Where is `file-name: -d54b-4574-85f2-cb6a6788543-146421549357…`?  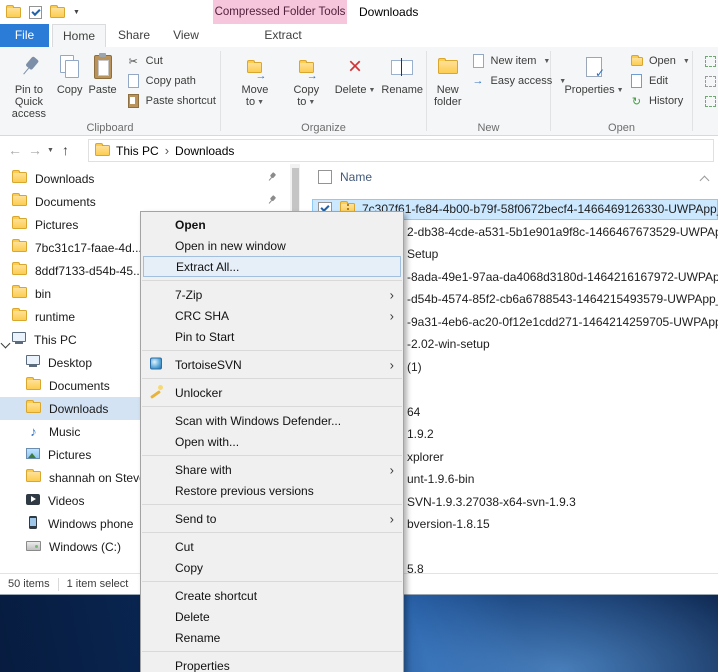 file-name: -d54b-4574-85f2-cb6a6788543-146421549357… is located at coordinates (562, 299).